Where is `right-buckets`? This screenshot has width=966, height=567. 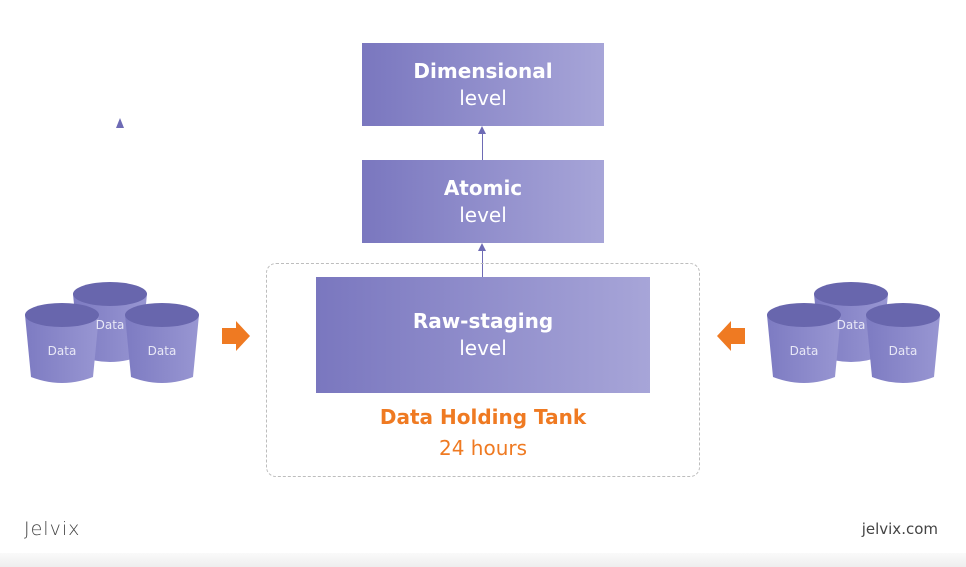
right-buckets is located at coordinates (853, 332).